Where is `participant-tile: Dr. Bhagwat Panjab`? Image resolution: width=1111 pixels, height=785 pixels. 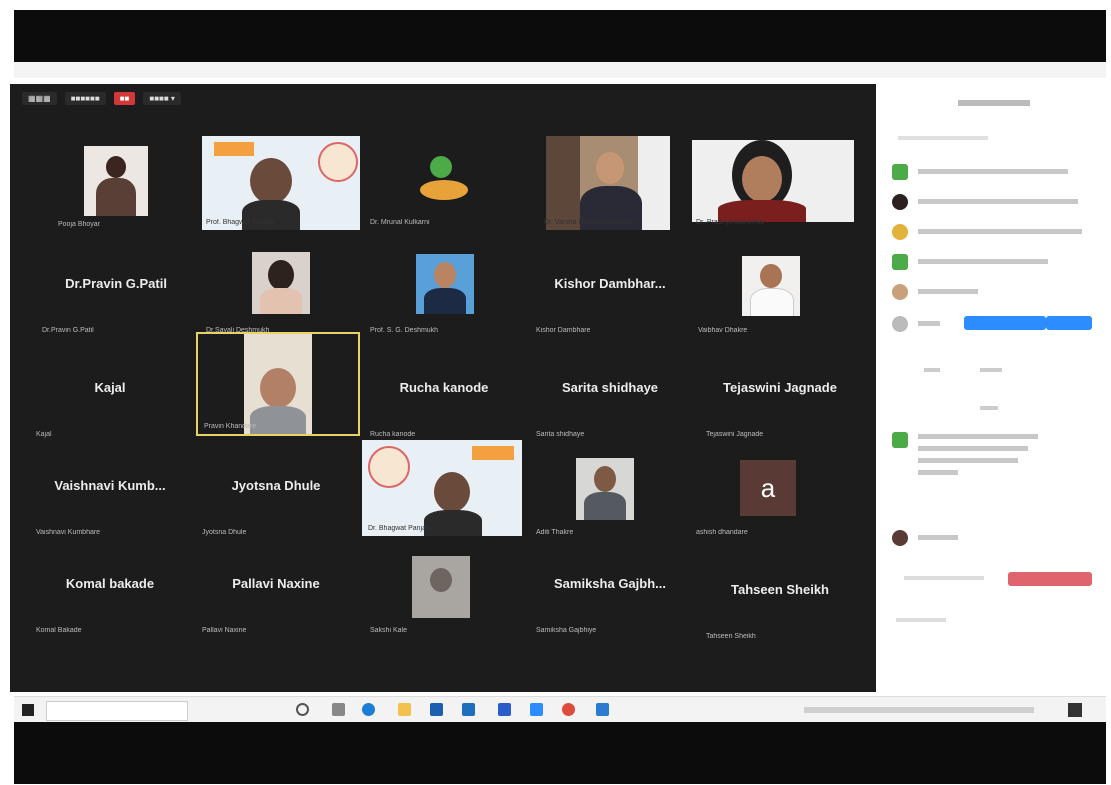
participant-tile: Dr. Bhagwat Panjab is located at coordinates (442, 488).